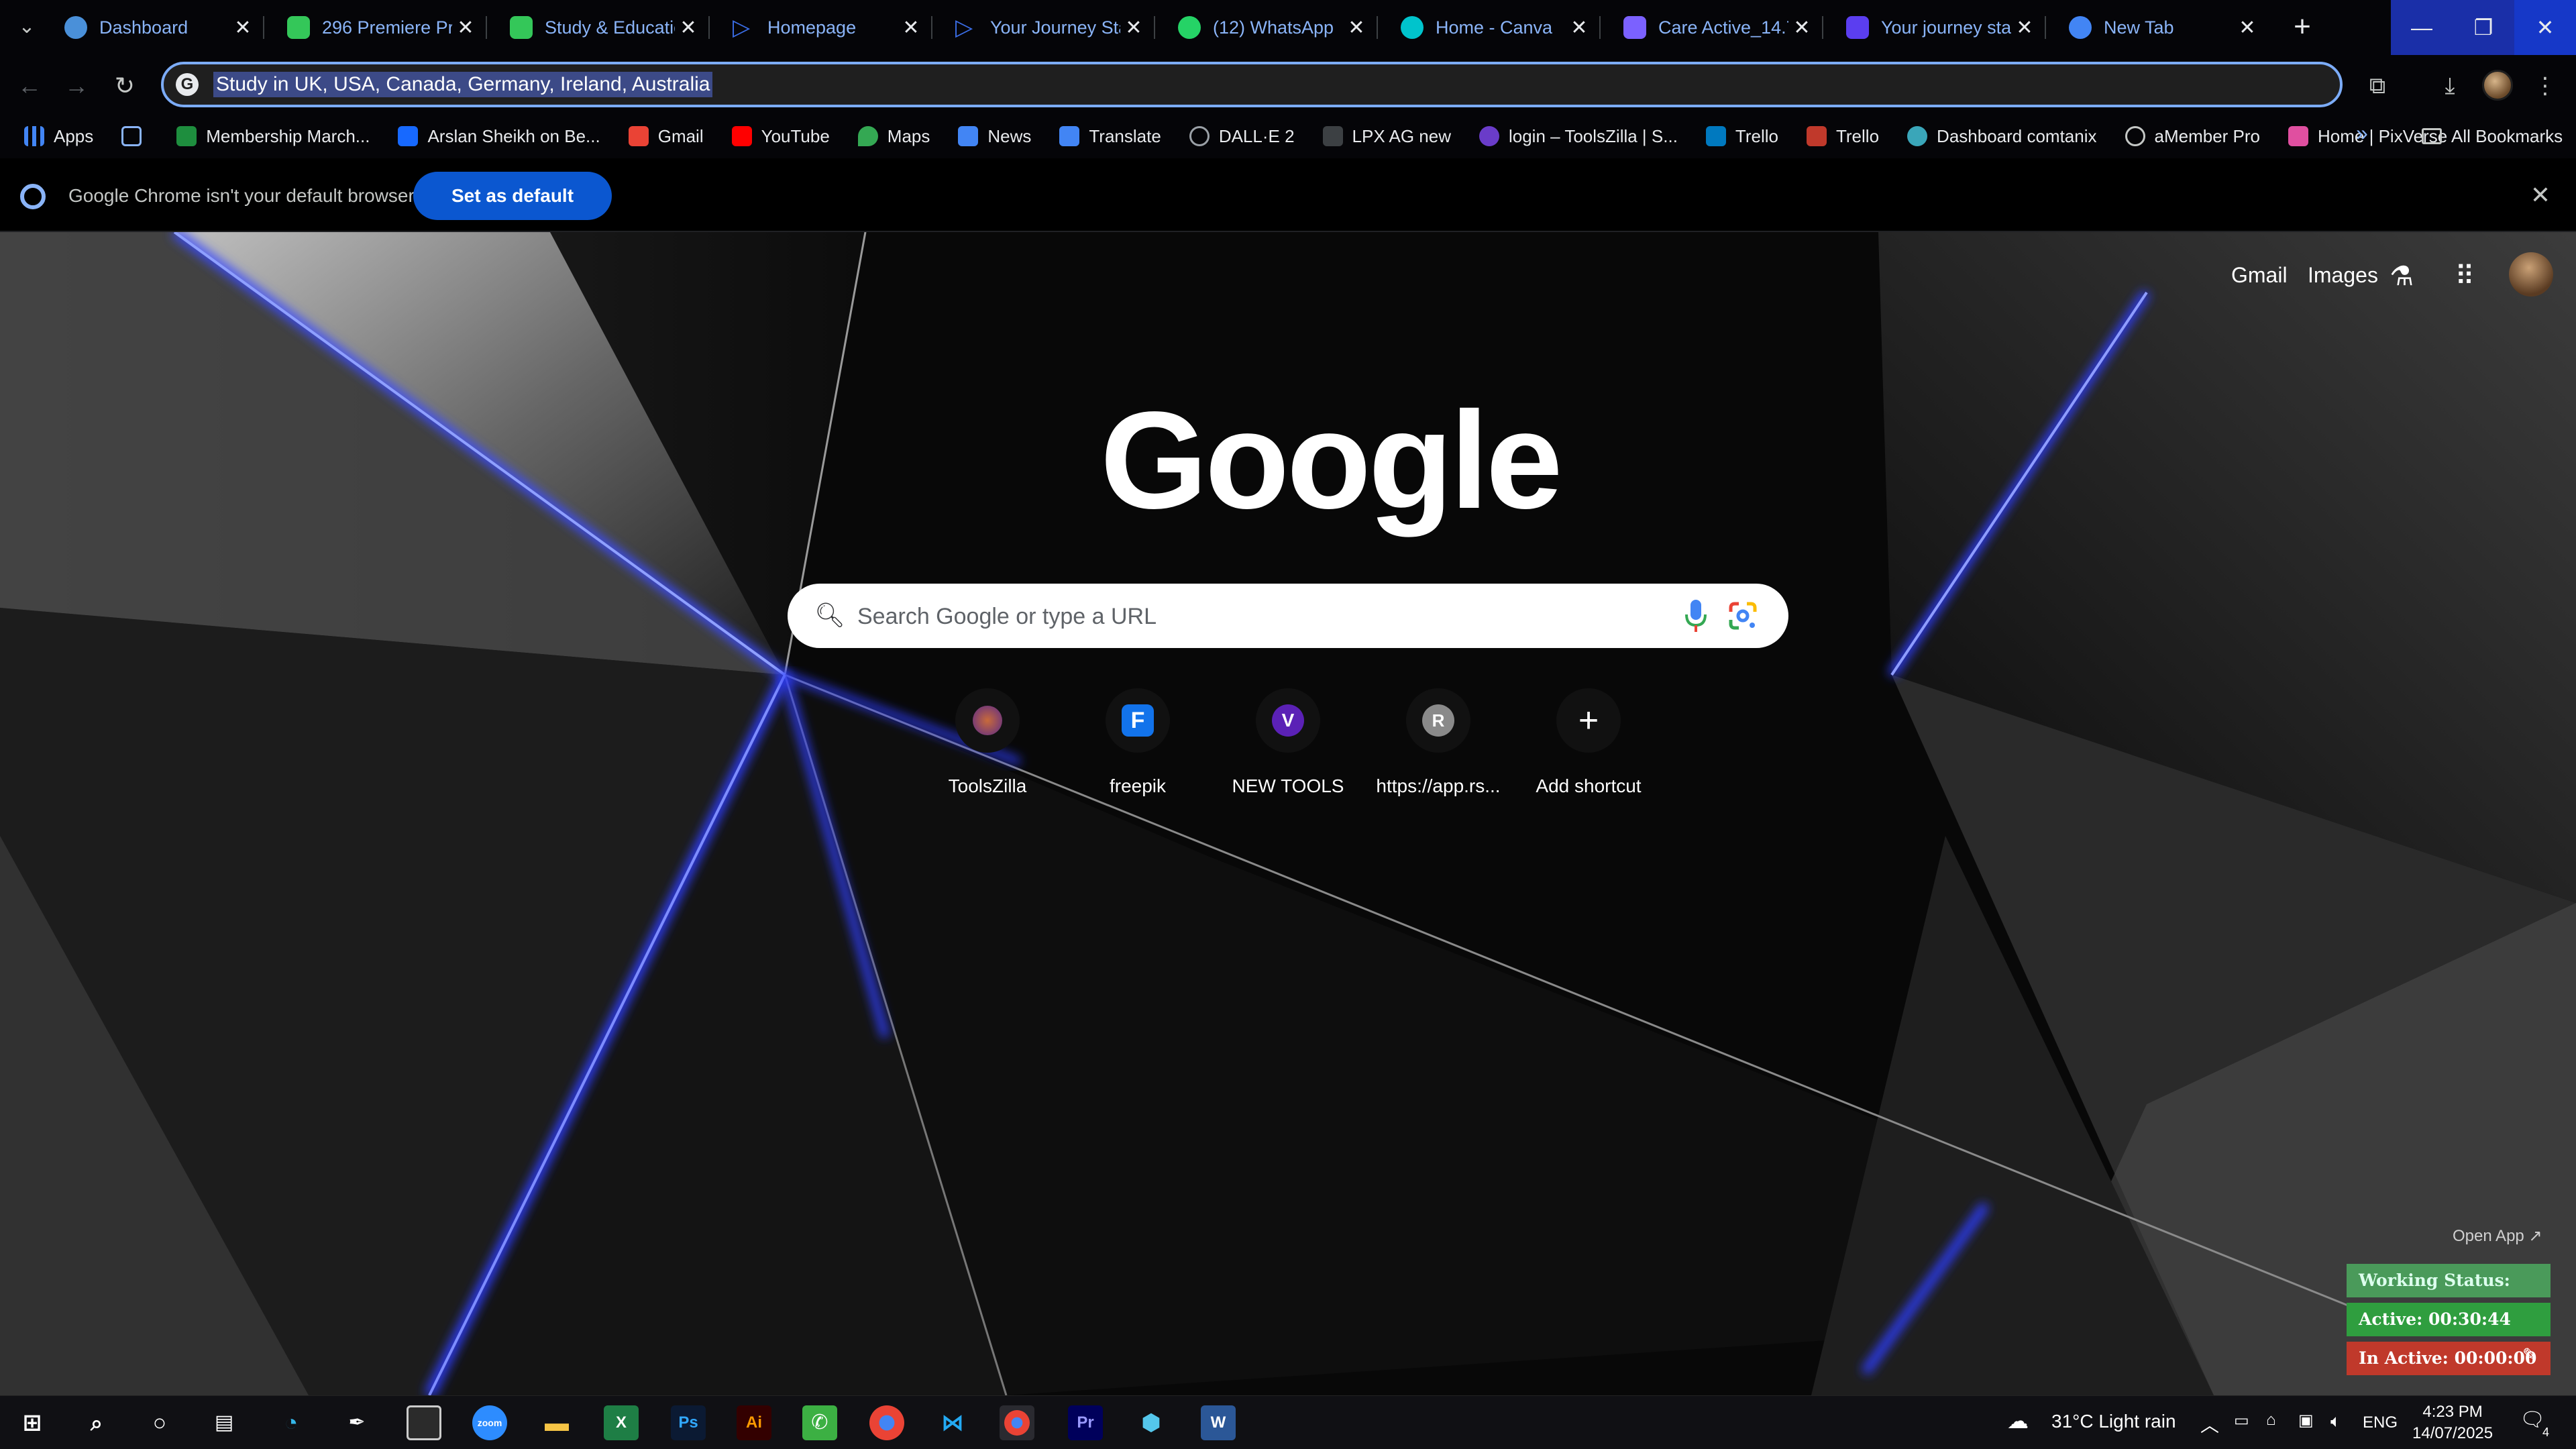  What do you see at coordinates (291, 1422) in the screenshot?
I see `edge-icon: ◔` at bounding box center [291, 1422].